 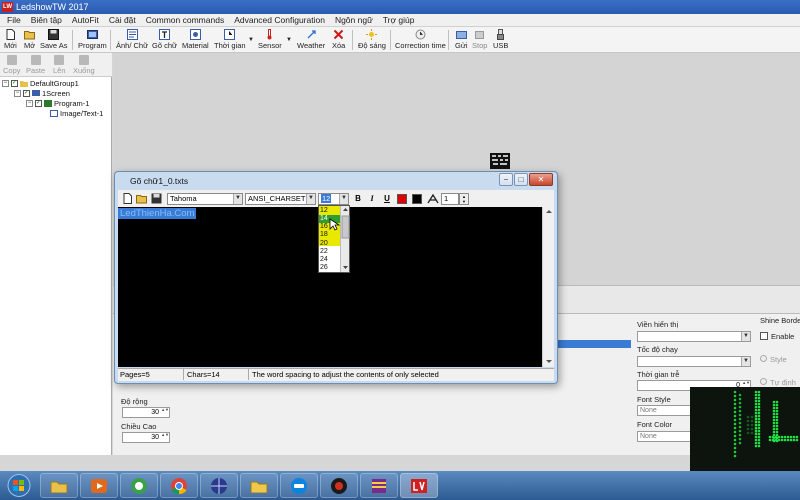 I want to click on sensor-dropdown-arrow: ▼, so click(x=289, y=40).